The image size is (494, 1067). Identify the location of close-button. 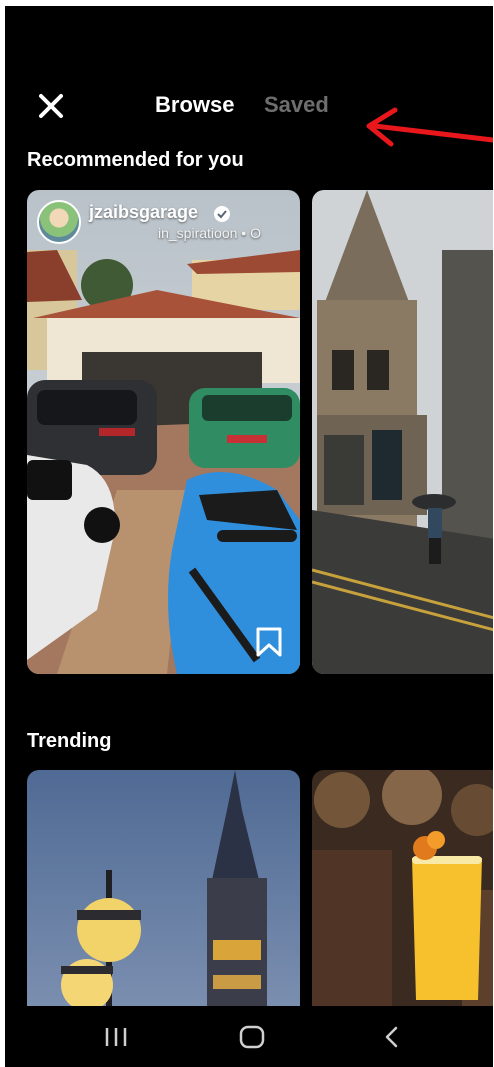
(51, 106).